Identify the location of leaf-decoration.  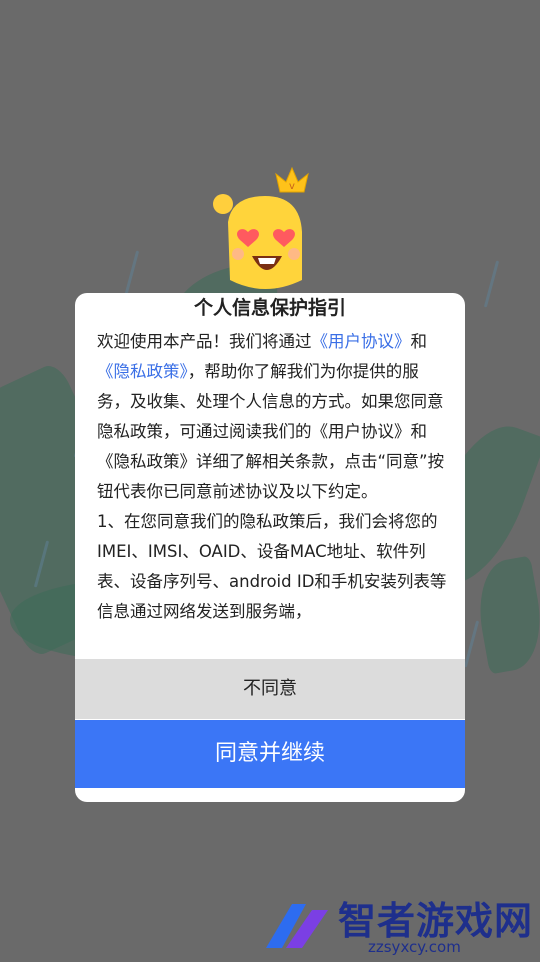
(505, 615).